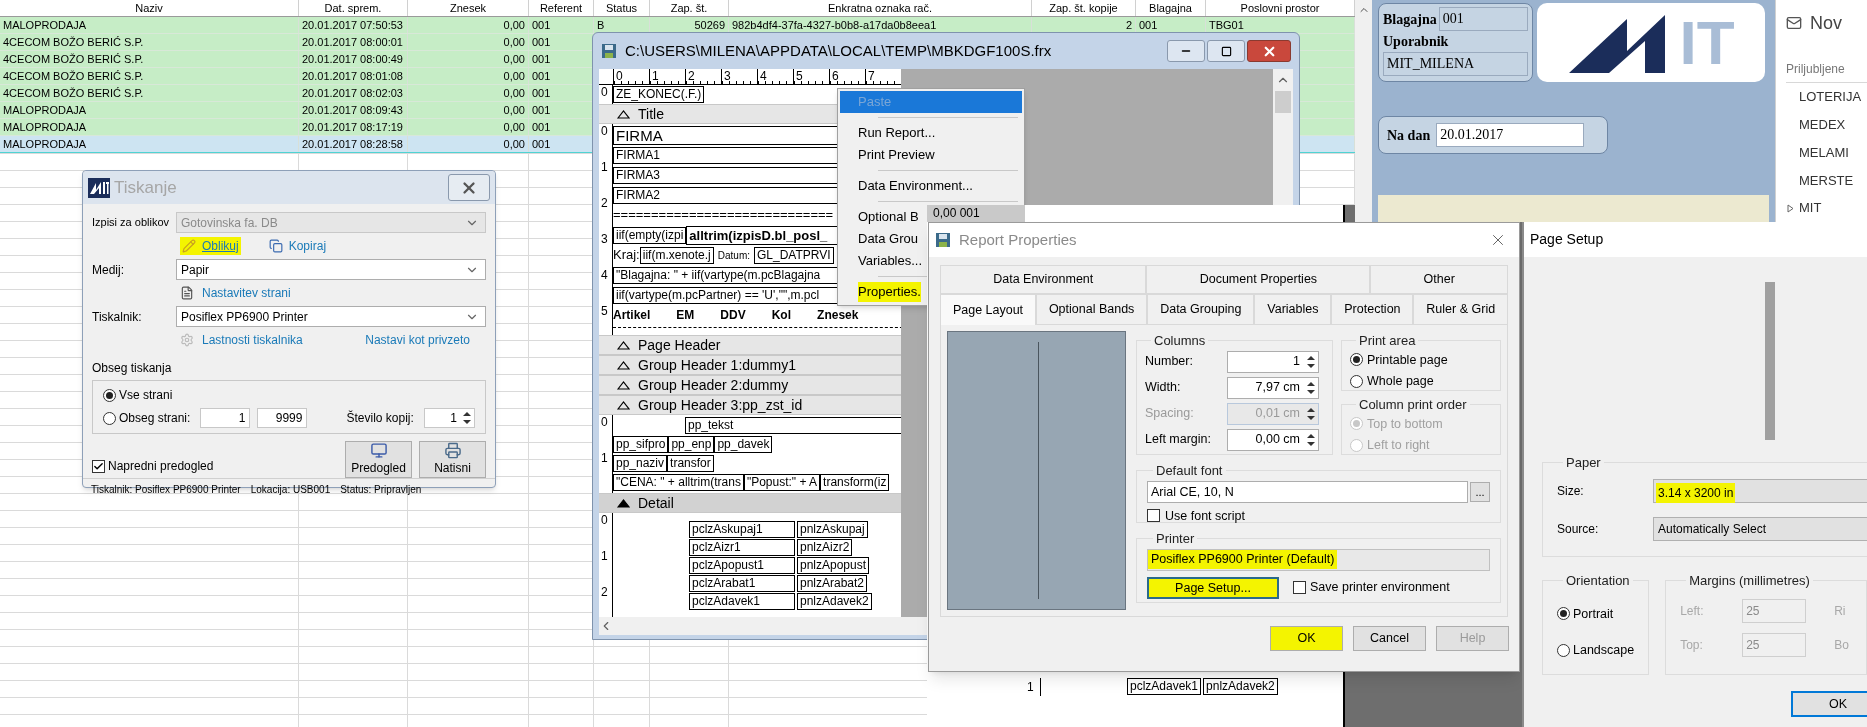 This screenshot has height=727, width=1867. What do you see at coordinates (720, 405) in the screenshot?
I see `band-label: Group Header 3:pp_zst_id` at bounding box center [720, 405].